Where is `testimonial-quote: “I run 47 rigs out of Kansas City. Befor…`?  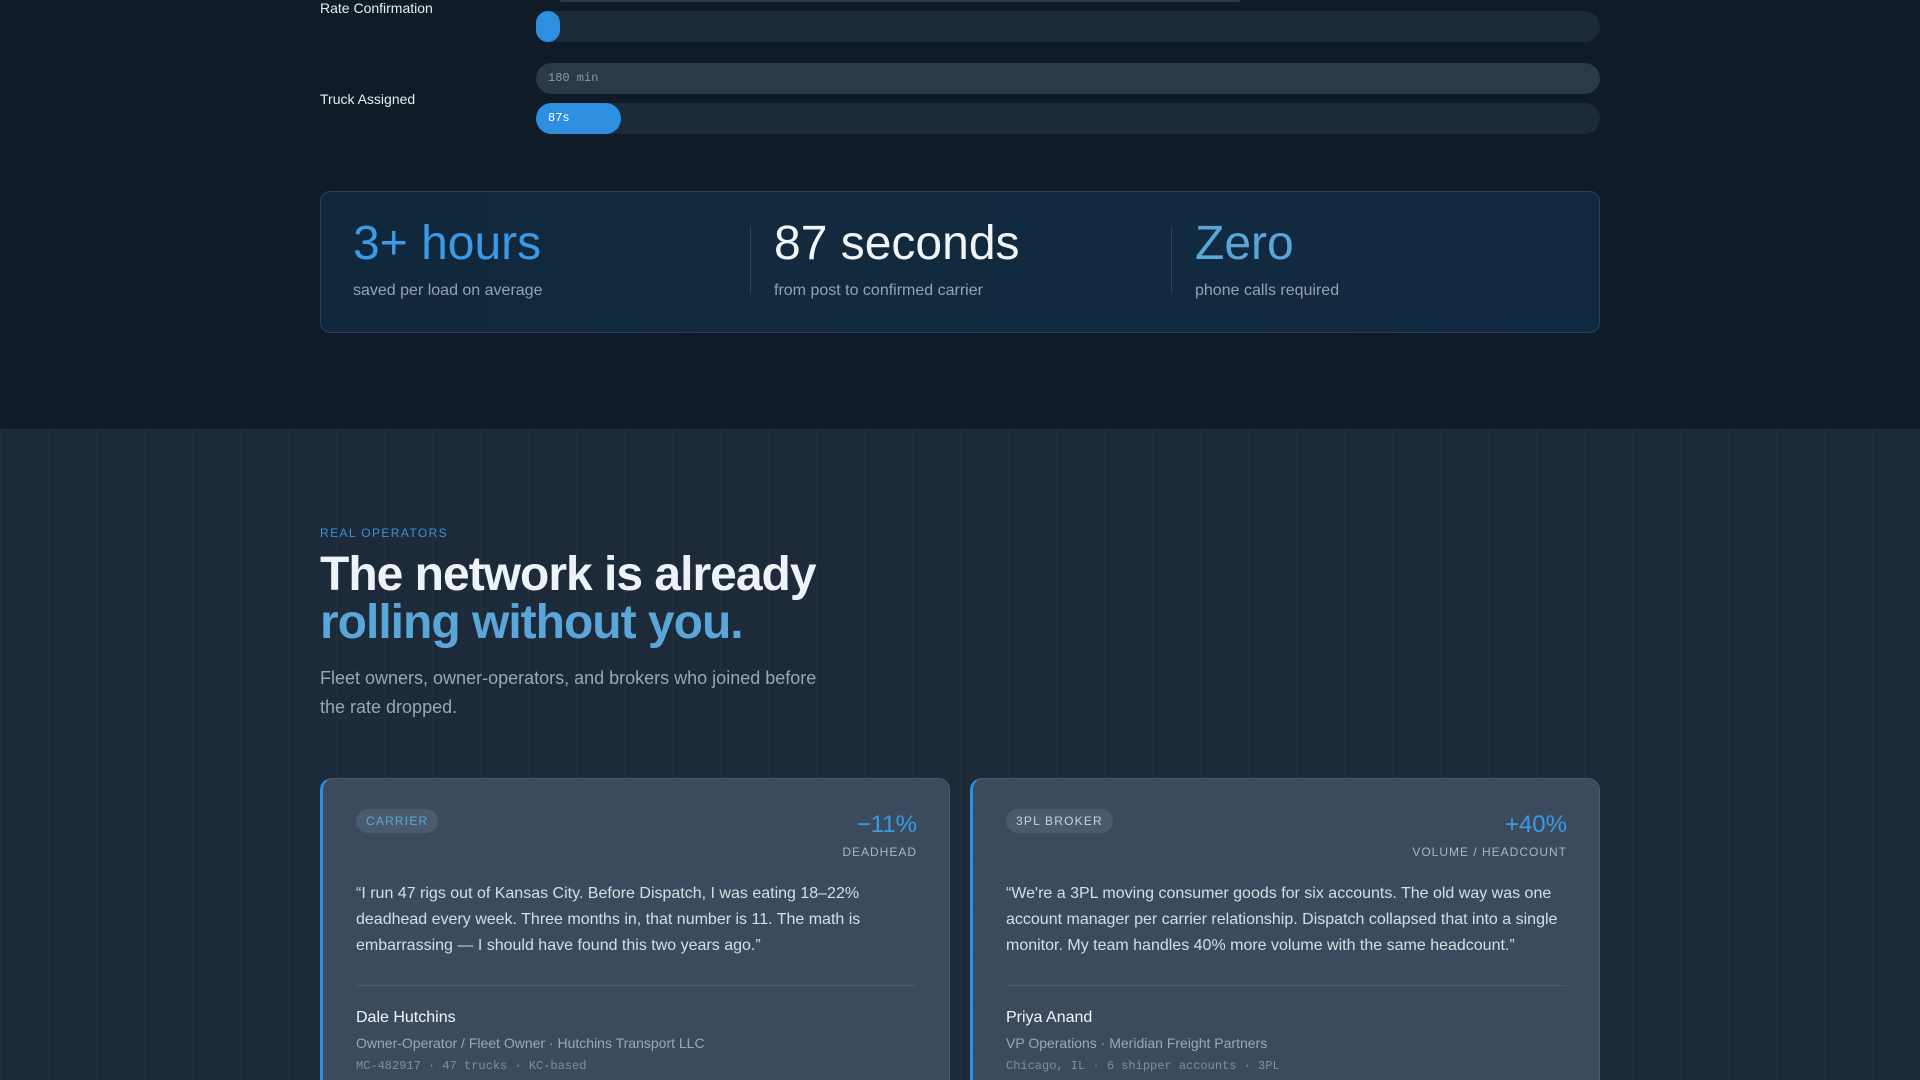
testimonial-quote: “I run 47 rigs out of Kansas City. Befor… is located at coordinates (608, 919).